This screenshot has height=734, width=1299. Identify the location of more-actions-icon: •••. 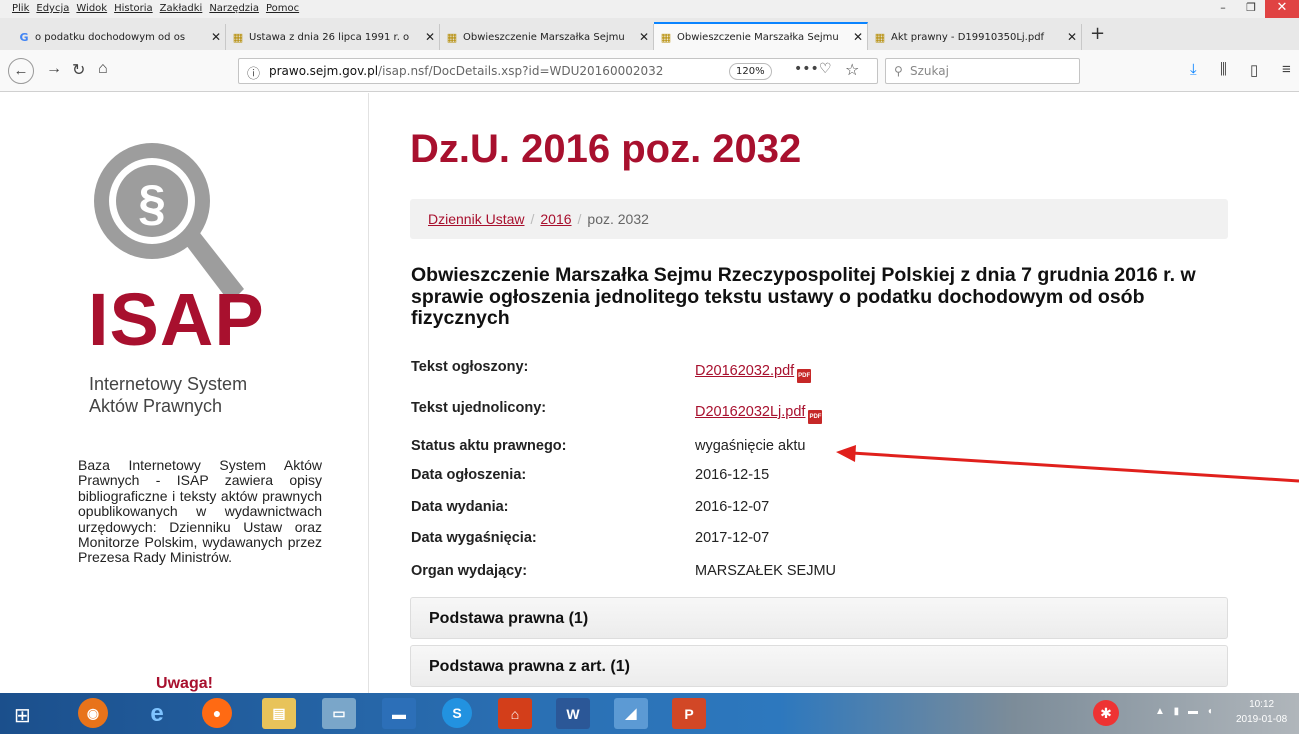
(806, 69).